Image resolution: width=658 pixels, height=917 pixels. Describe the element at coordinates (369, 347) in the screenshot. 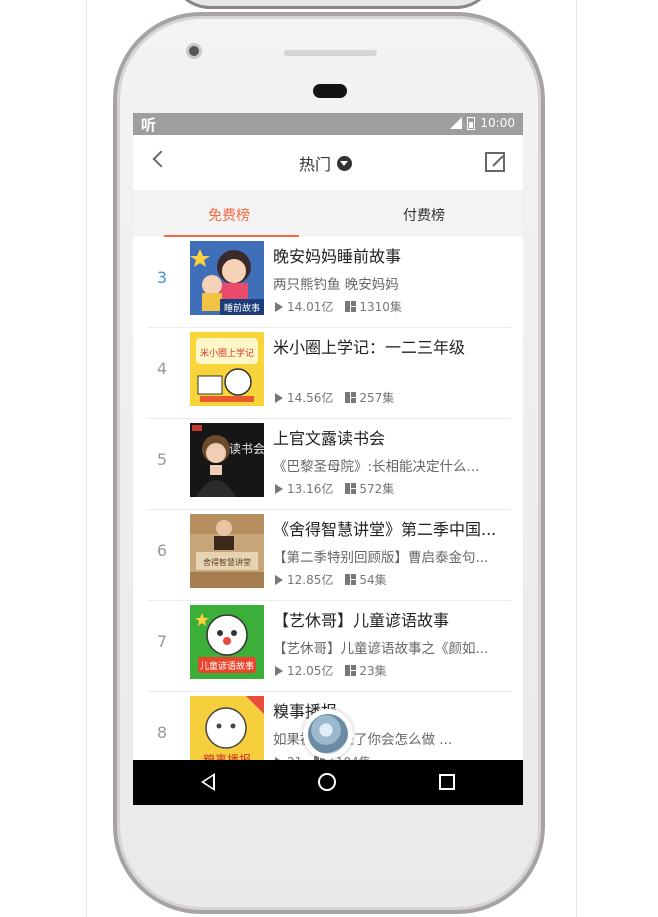

I see `album-title: 米小圈上学记：一二三年级` at that location.